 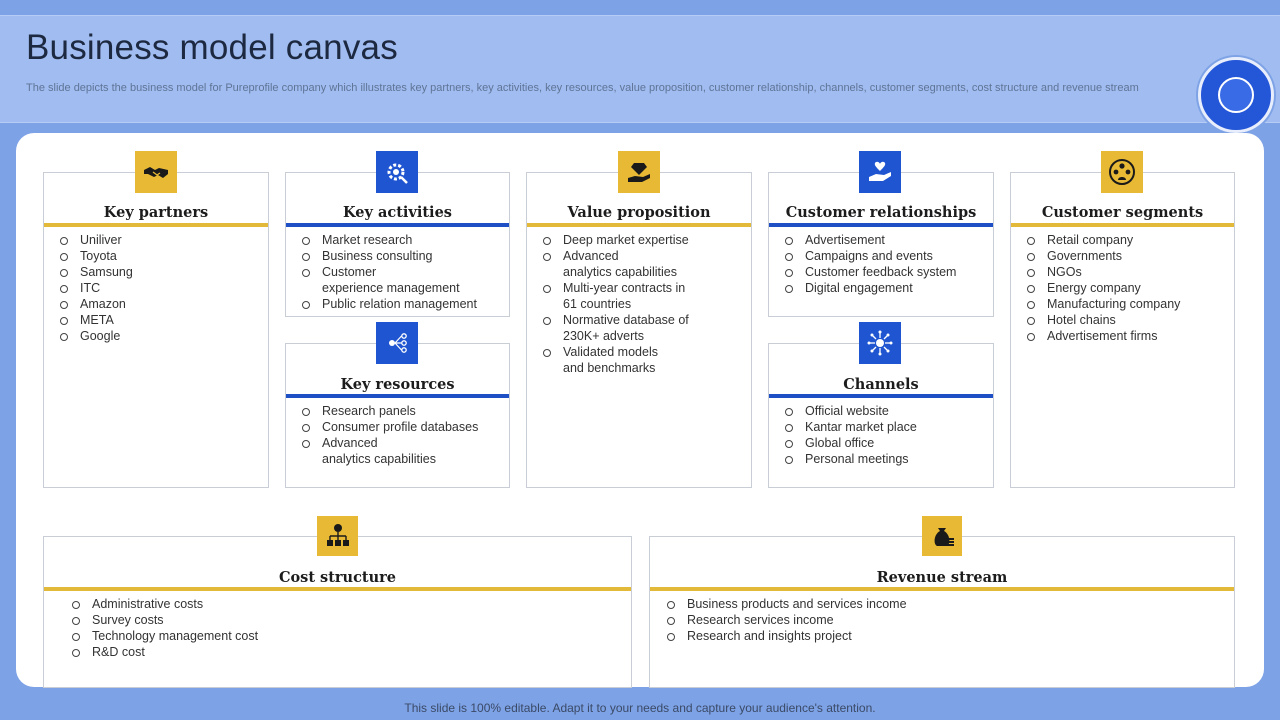 I want to click on list-item: Research services income, so click(x=779, y=620).